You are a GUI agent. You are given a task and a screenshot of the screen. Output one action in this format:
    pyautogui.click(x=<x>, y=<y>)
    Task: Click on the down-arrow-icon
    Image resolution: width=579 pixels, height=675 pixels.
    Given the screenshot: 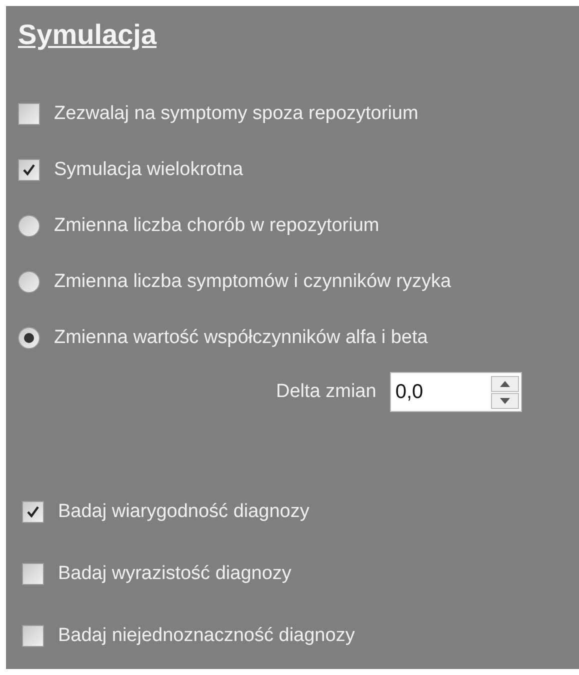 What is the action you would take?
    pyautogui.click(x=505, y=401)
    